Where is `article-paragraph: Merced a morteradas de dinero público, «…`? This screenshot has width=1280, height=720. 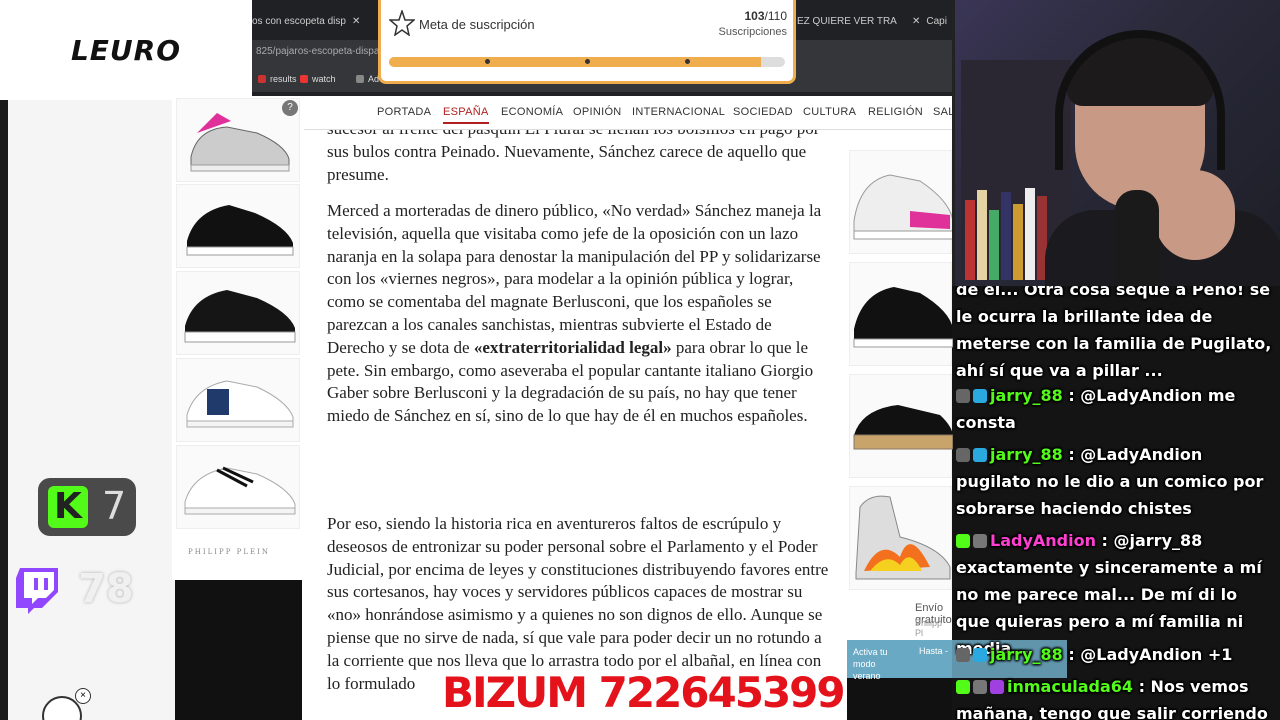 article-paragraph: Merced a morteradas de dinero público, «… is located at coordinates (579, 314).